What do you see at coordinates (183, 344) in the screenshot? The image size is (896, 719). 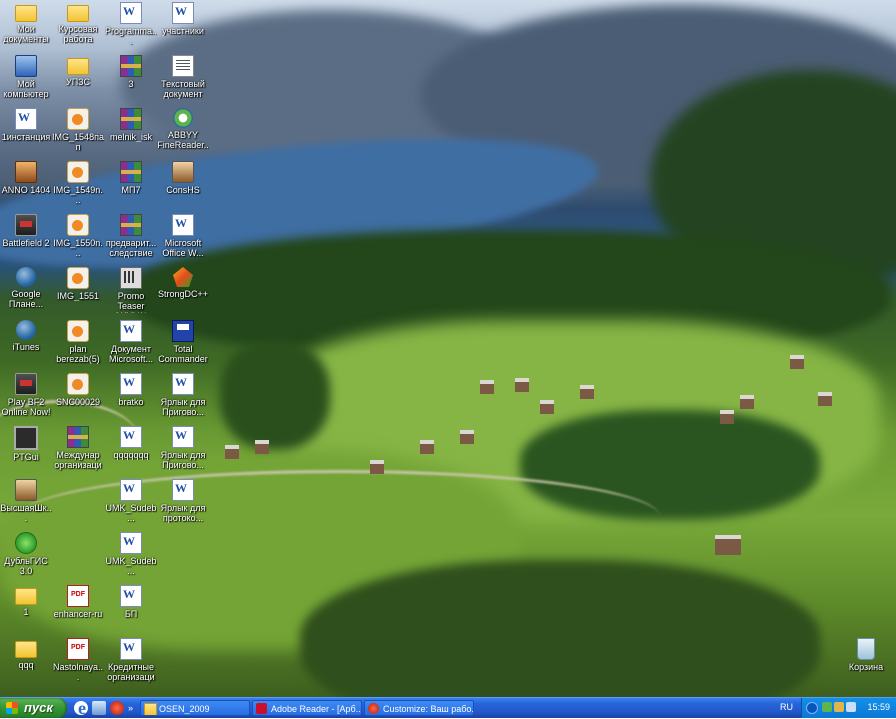 I see `desktop-icon-total-commander: Total Commander` at bounding box center [183, 344].